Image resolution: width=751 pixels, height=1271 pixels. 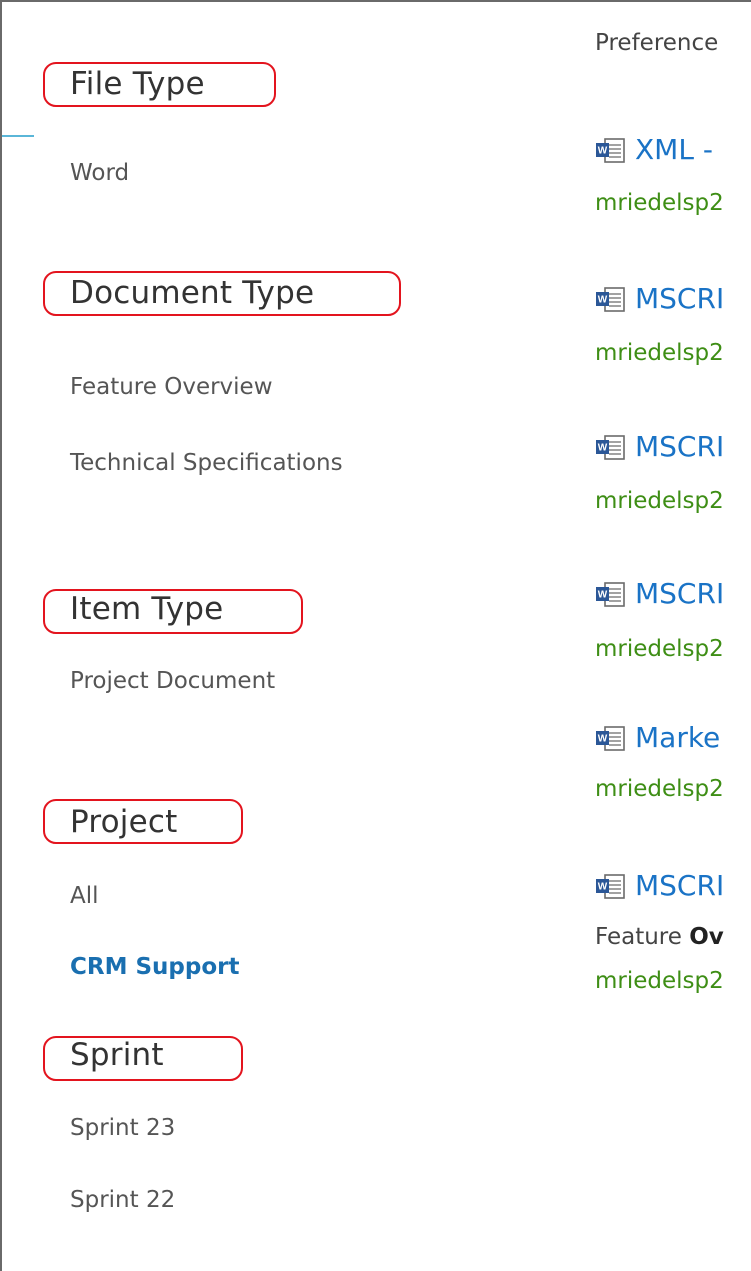 What do you see at coordinates (171, 387) in the screenshot?
I see `refiner-value-feature-overview: Feature Overview` at bounding box center [171, 387].